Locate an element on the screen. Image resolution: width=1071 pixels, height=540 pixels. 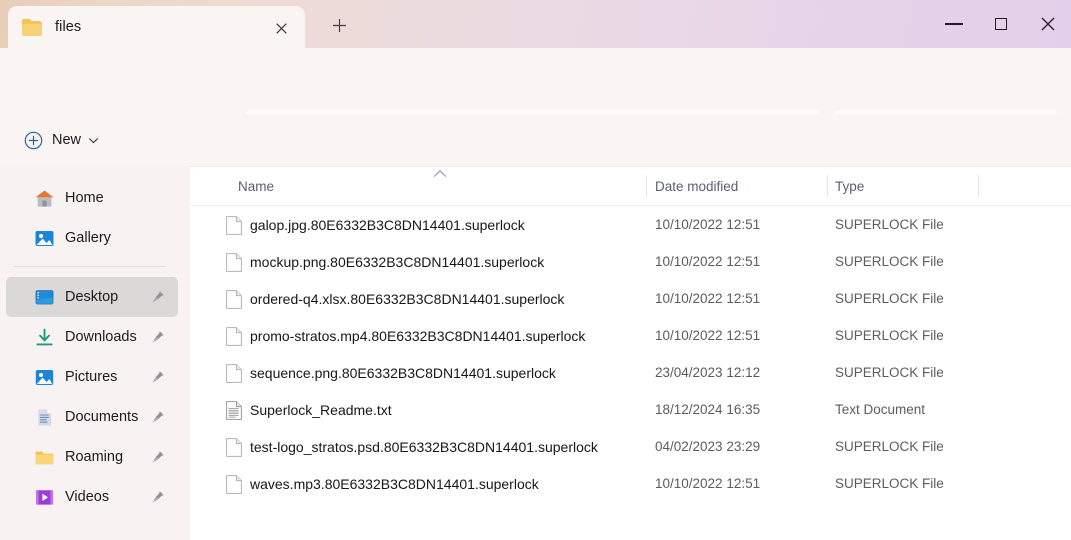
close-window-button is located at coordinates (1047, 24).